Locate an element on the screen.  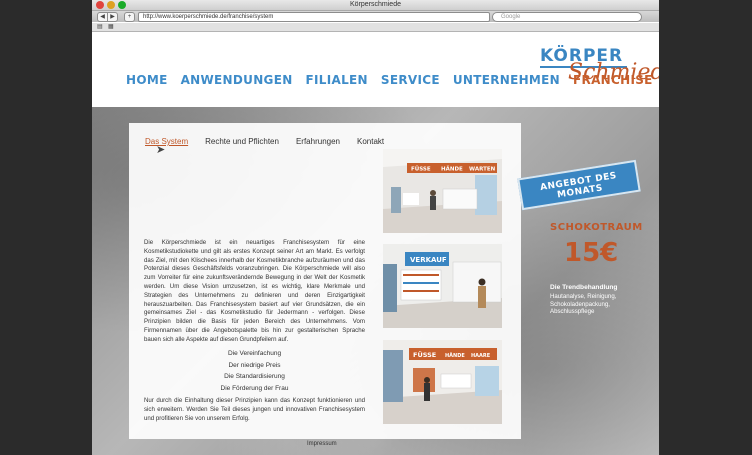
nav-item-unternehmen: UNTERNEHMEN is located at coordinates (506, 82).